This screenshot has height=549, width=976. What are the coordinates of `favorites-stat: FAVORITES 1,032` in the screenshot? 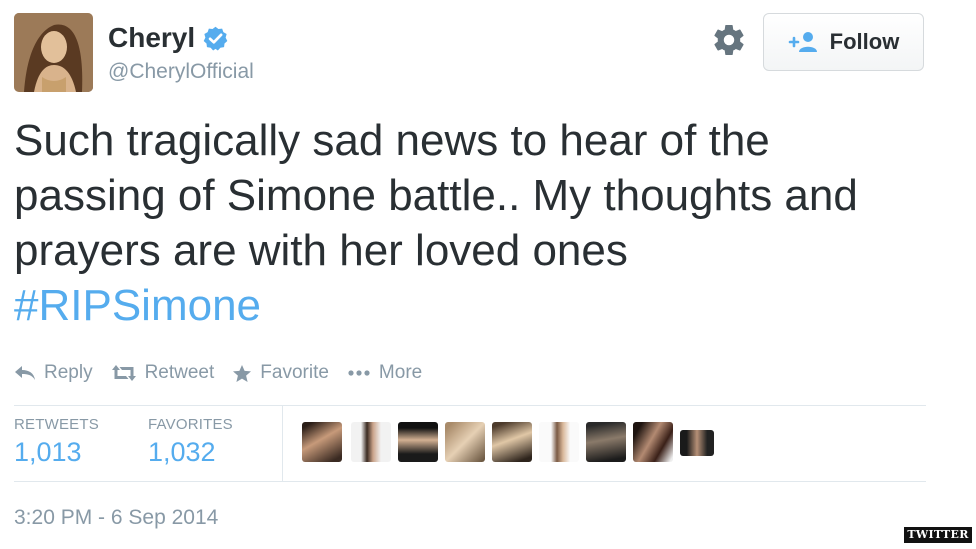 It's located at (190, 442).